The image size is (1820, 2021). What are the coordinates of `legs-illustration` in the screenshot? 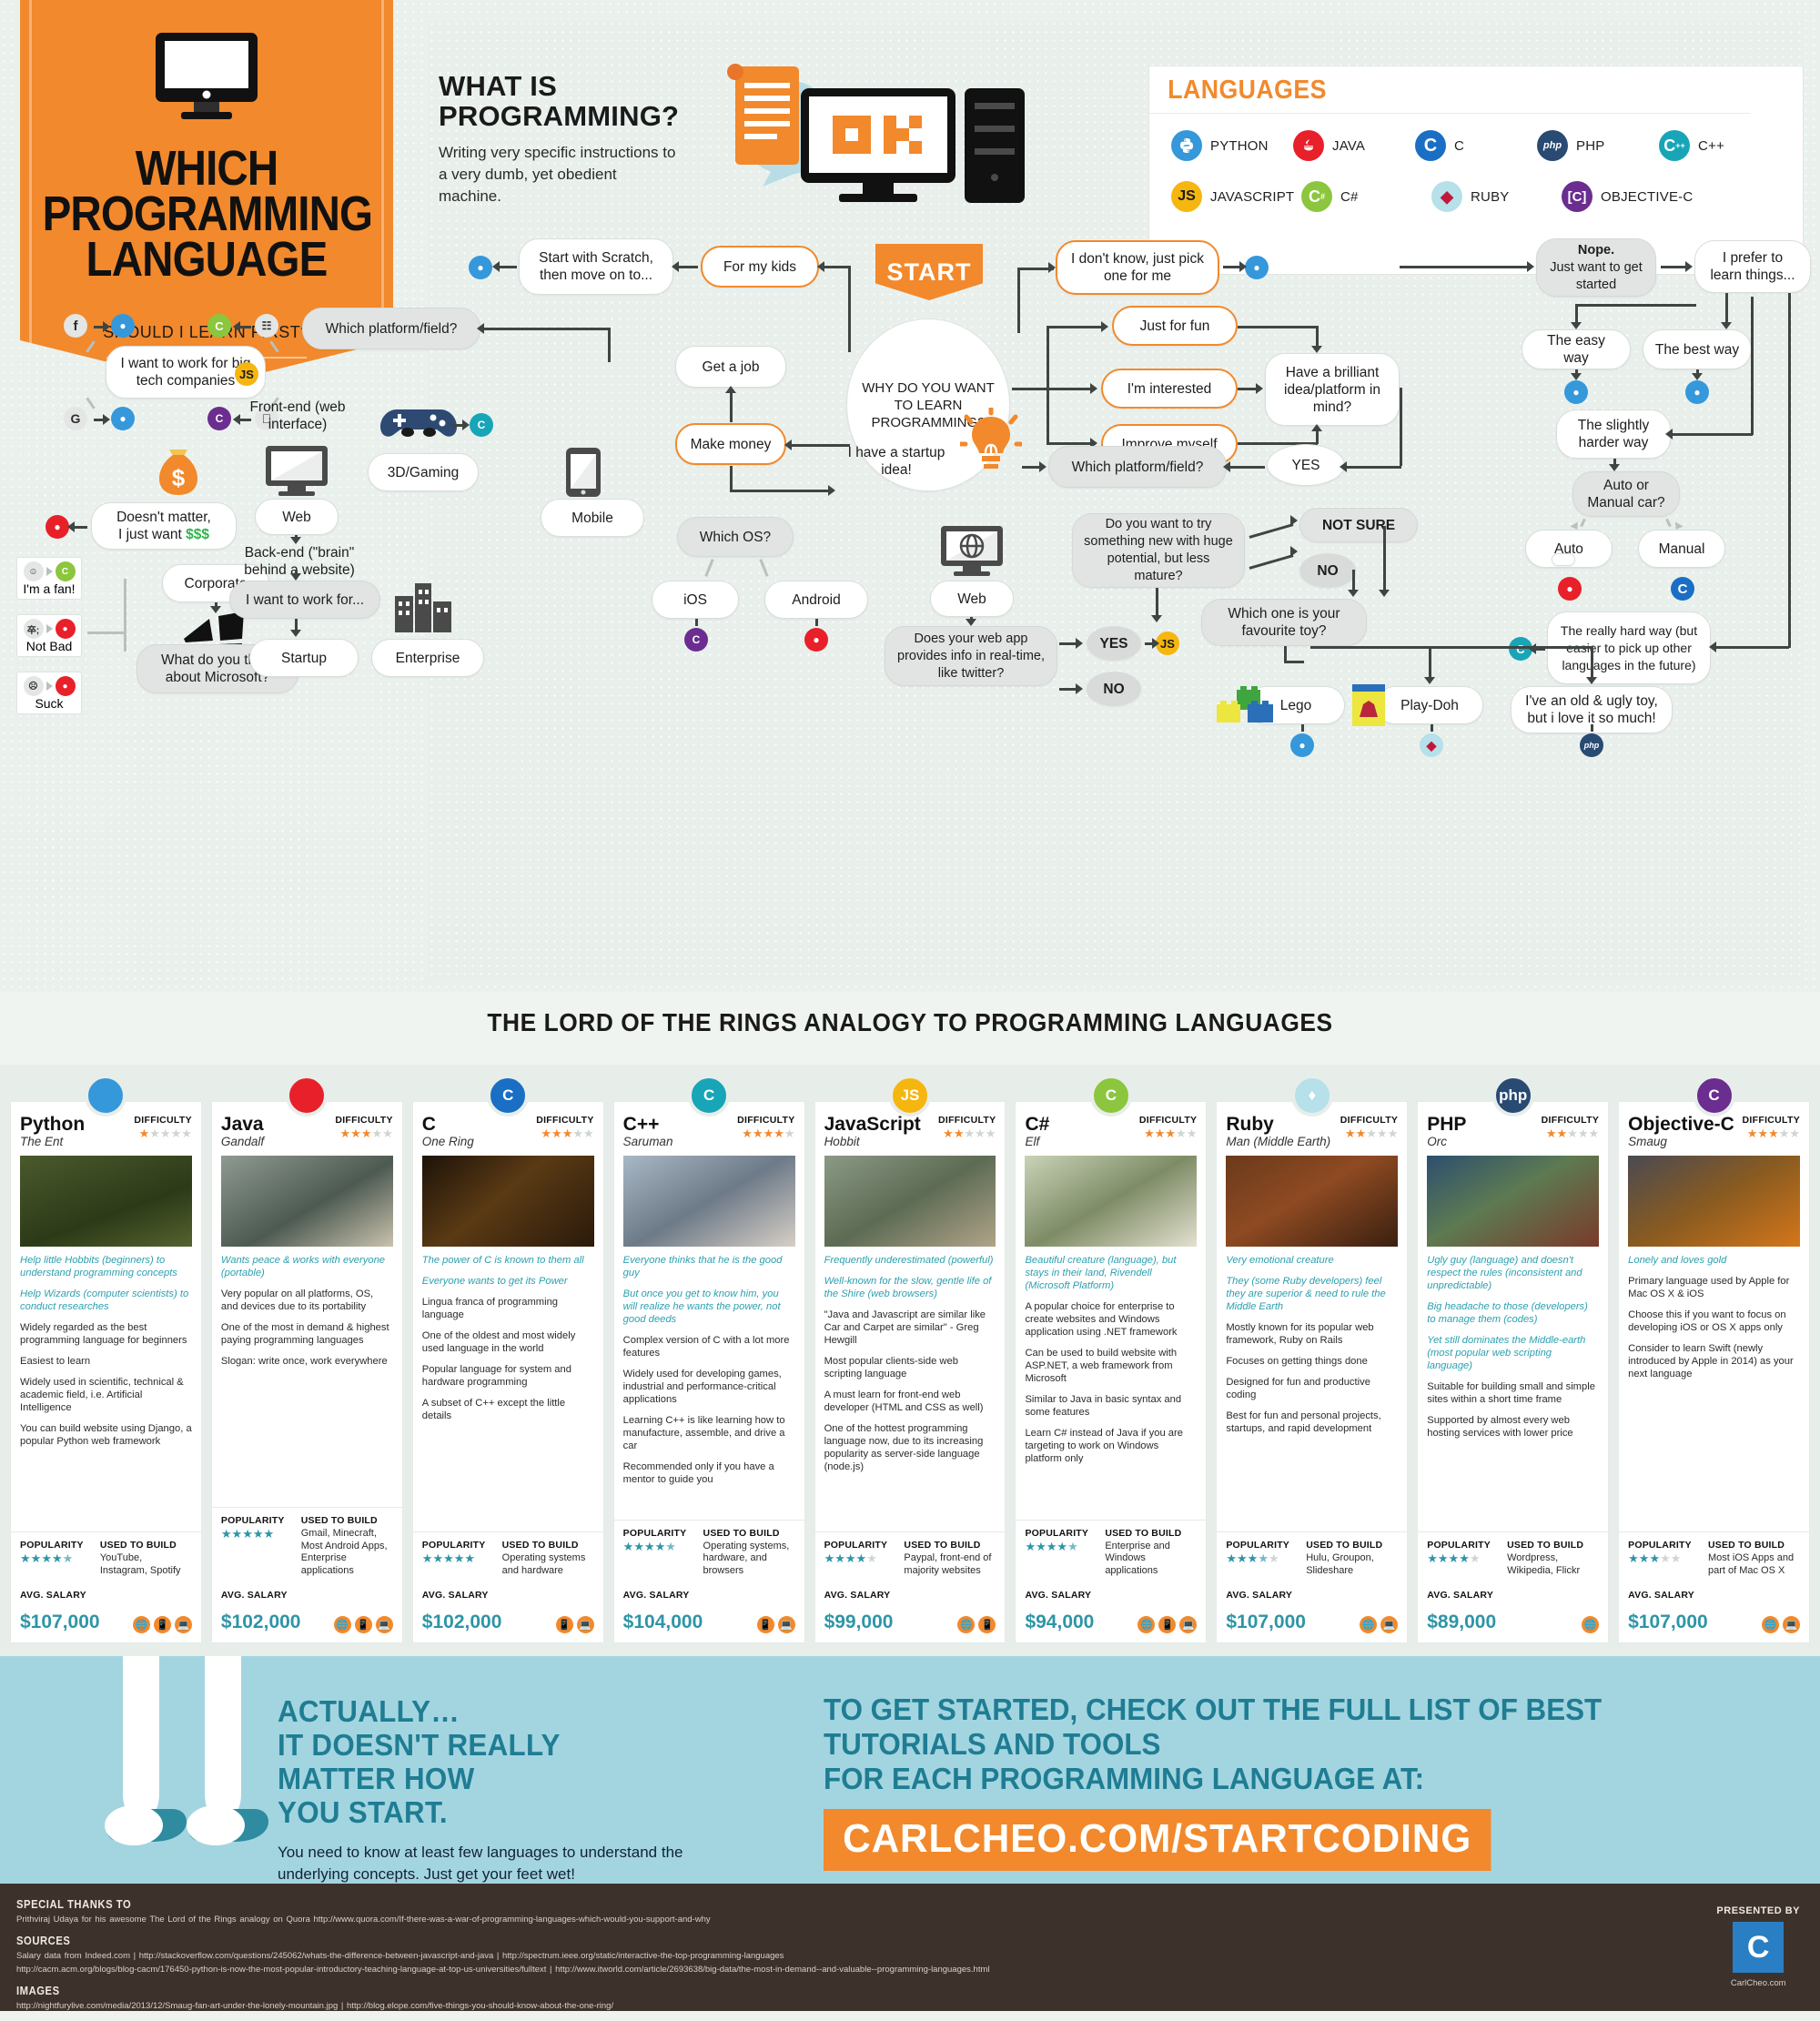 It's located at (186, 1751).